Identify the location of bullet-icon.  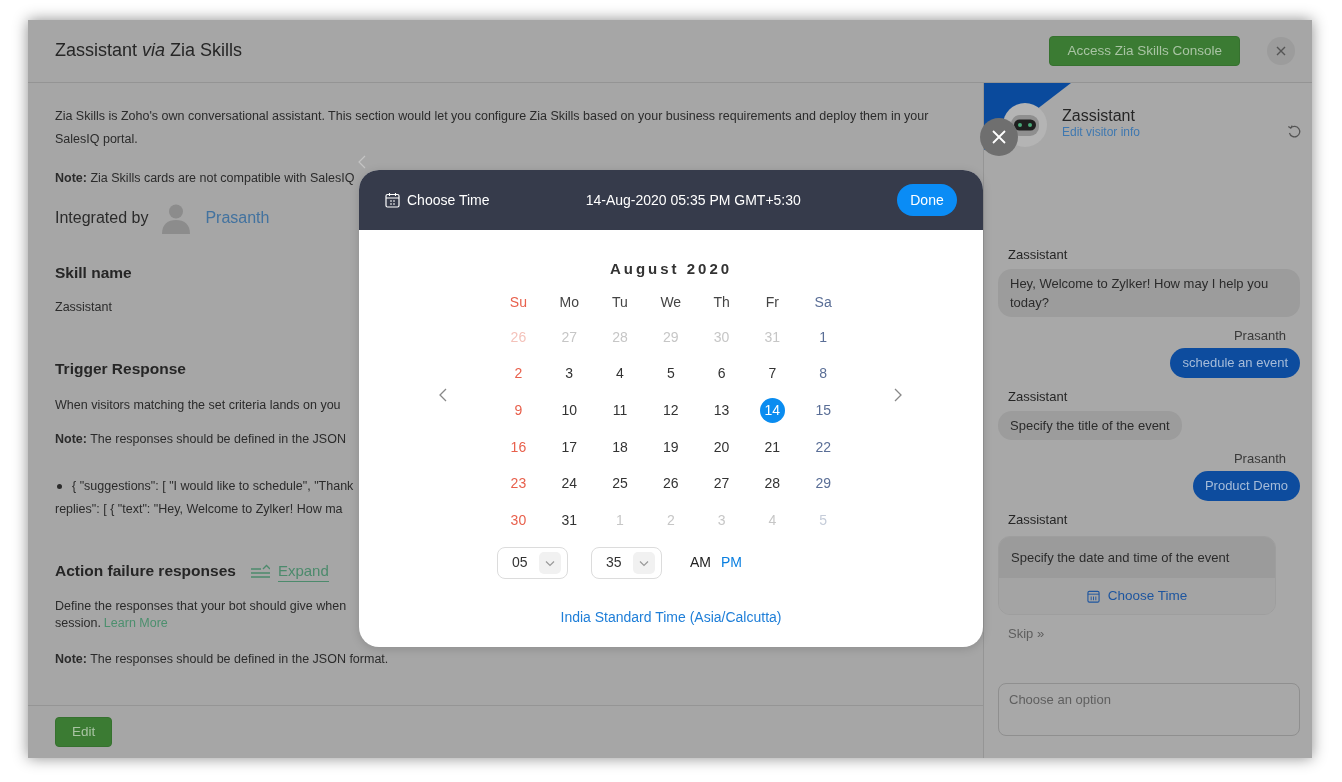
(59, 486).